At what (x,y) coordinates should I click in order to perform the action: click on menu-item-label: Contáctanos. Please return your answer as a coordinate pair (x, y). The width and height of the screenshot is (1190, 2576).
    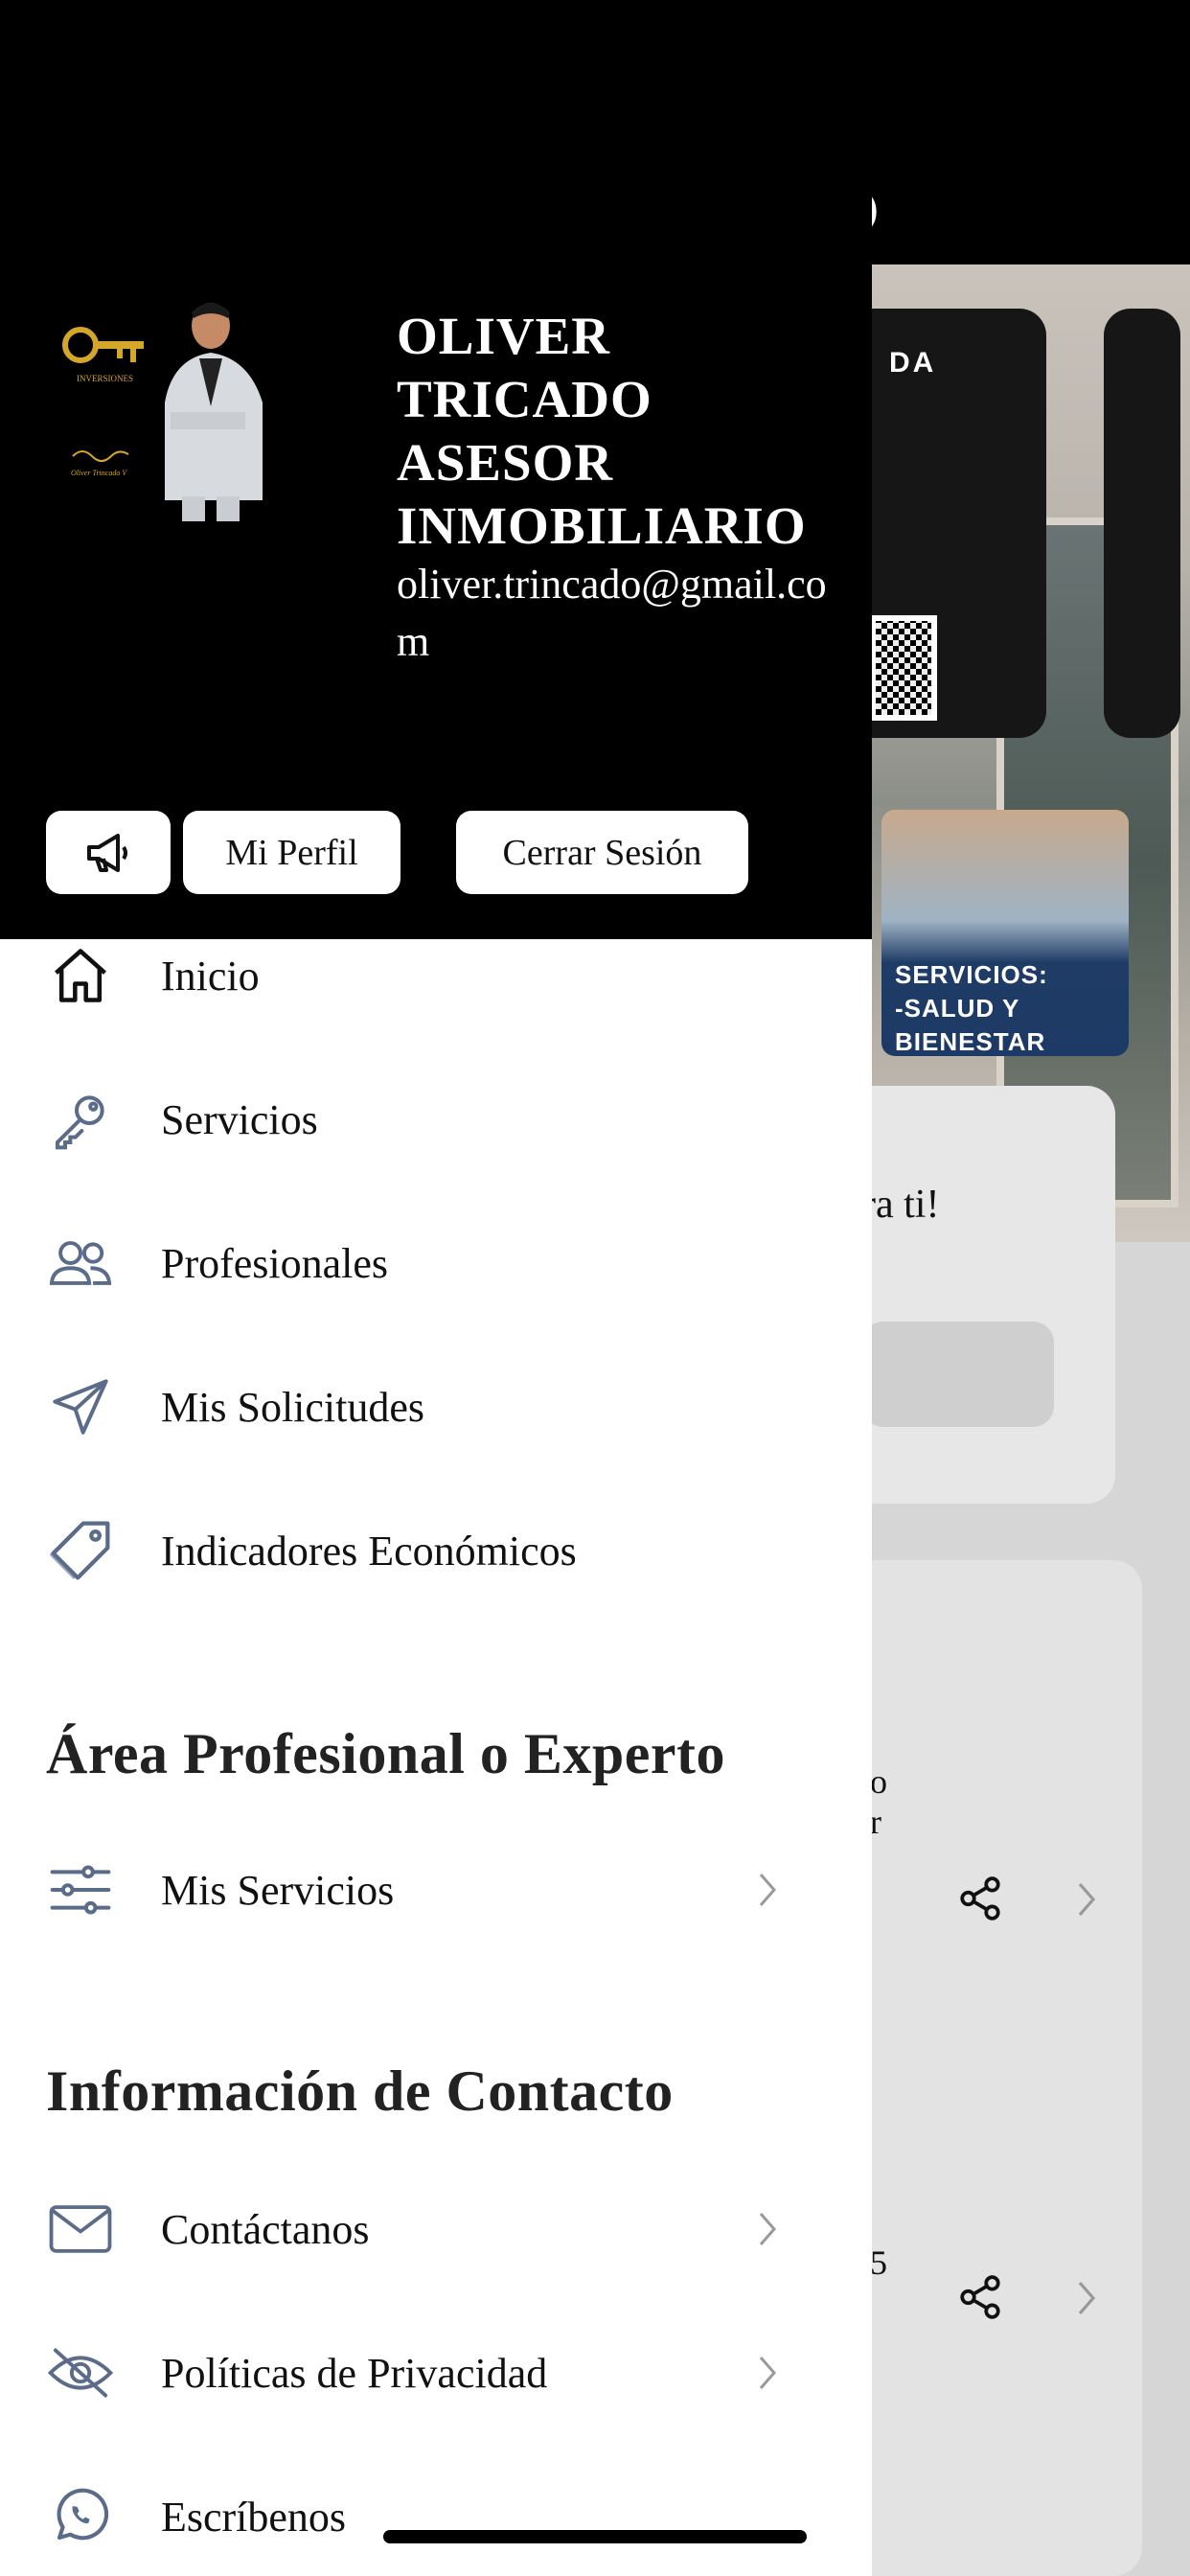
    Looking at the image, I should click on (265, 2229).